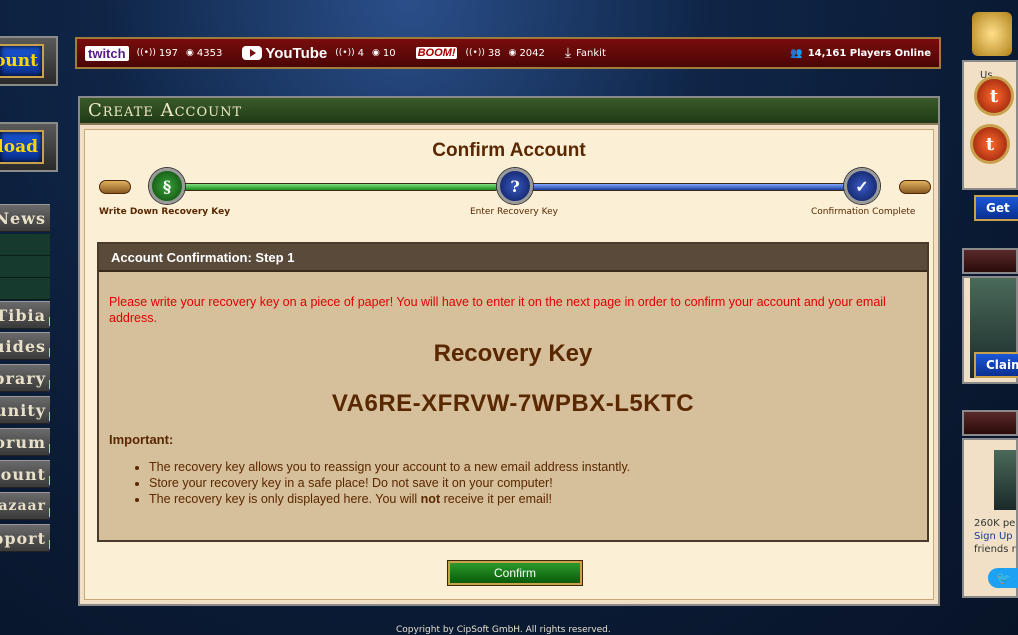  Describe the element at coordinates (513, 353) in the screenshot. I see `recovery-key-title: Recovery Key` at that location.